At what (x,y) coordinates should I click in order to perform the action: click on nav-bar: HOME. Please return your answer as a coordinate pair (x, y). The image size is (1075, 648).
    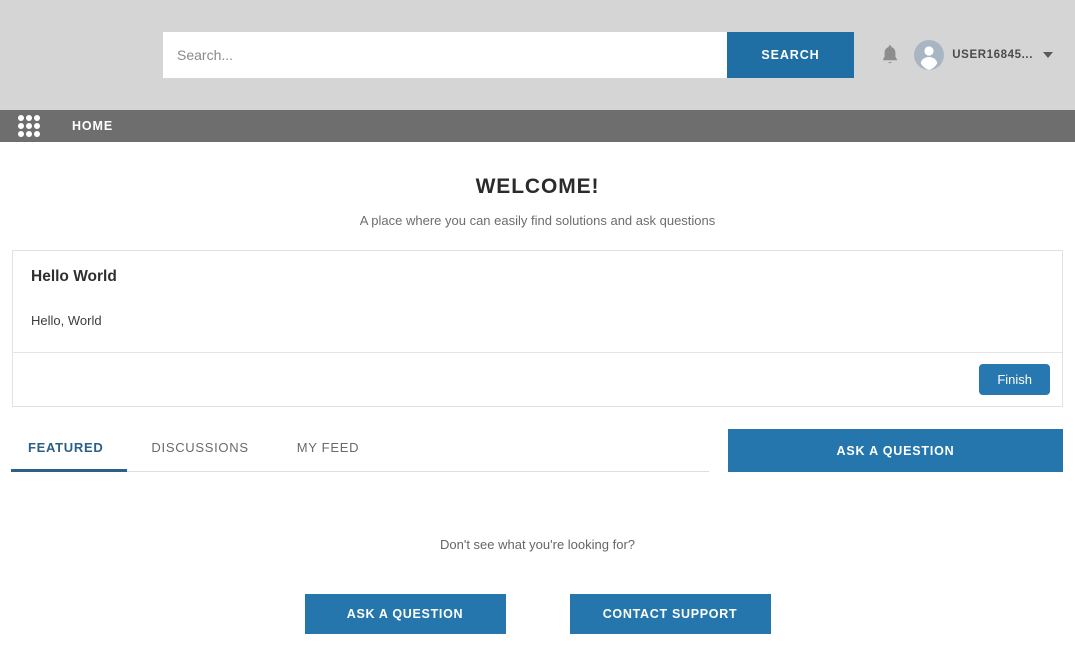
    Looking at the image, I should click on (537, 126).